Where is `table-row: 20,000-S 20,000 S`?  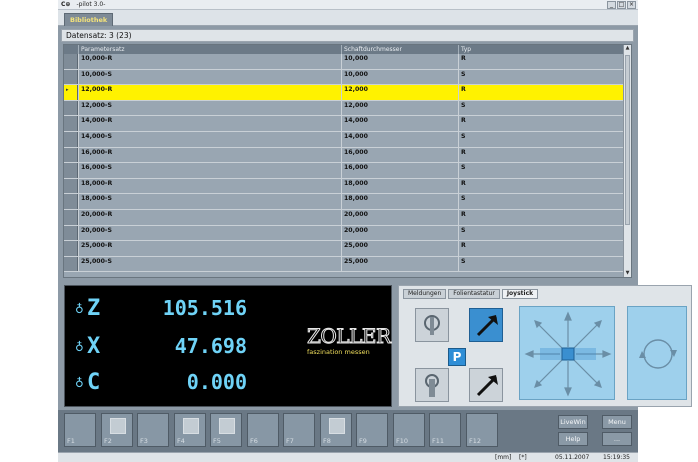 table-row: 20,000-S 20,000 S is located at coordinates (344, 233).